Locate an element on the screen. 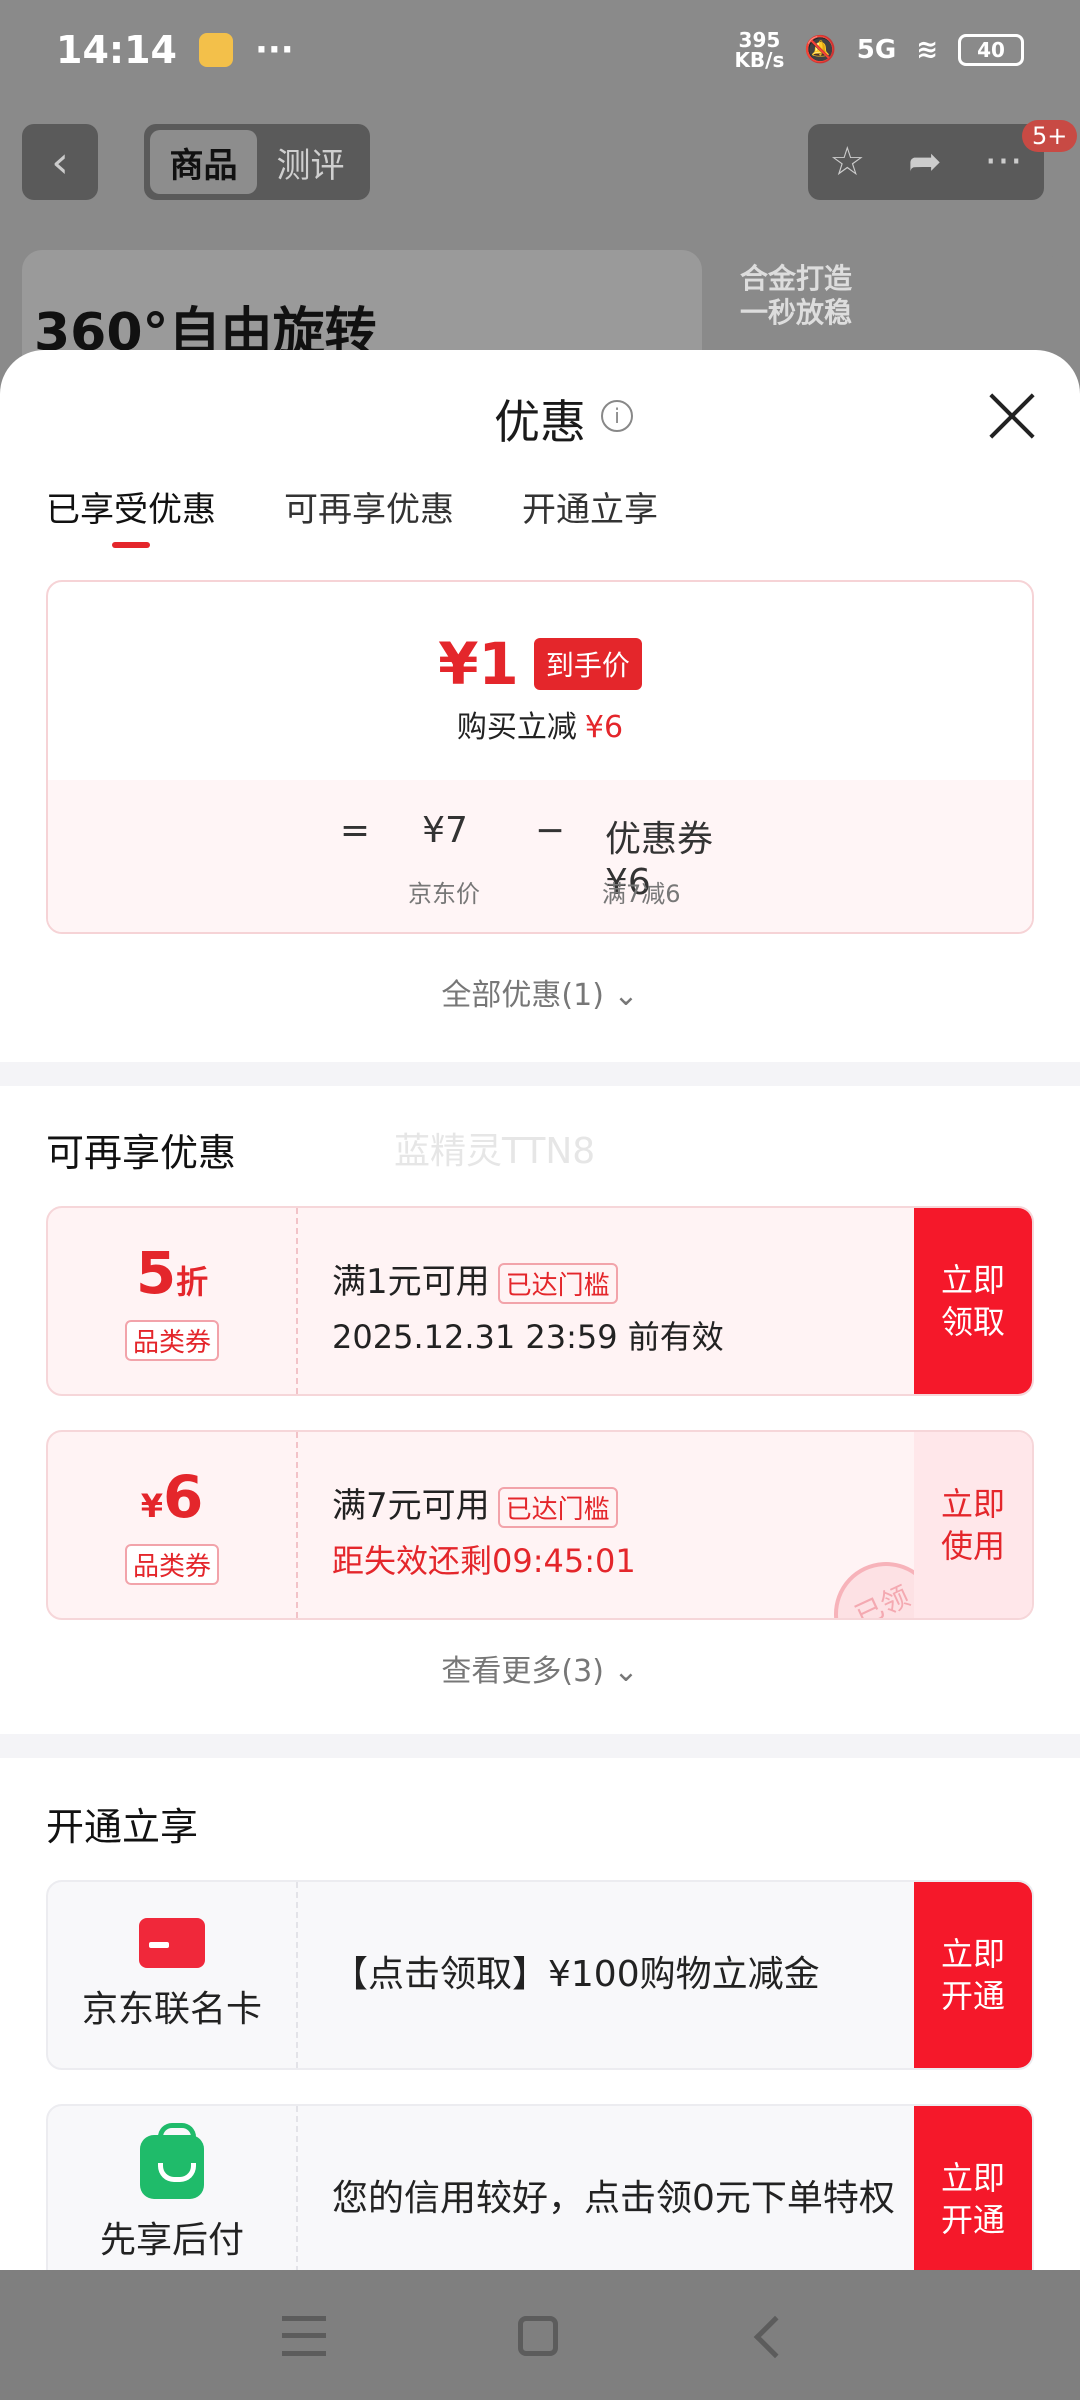 The image size is (1080, 2400). shopping-bag-icon is located at coordinates (172, 2161).